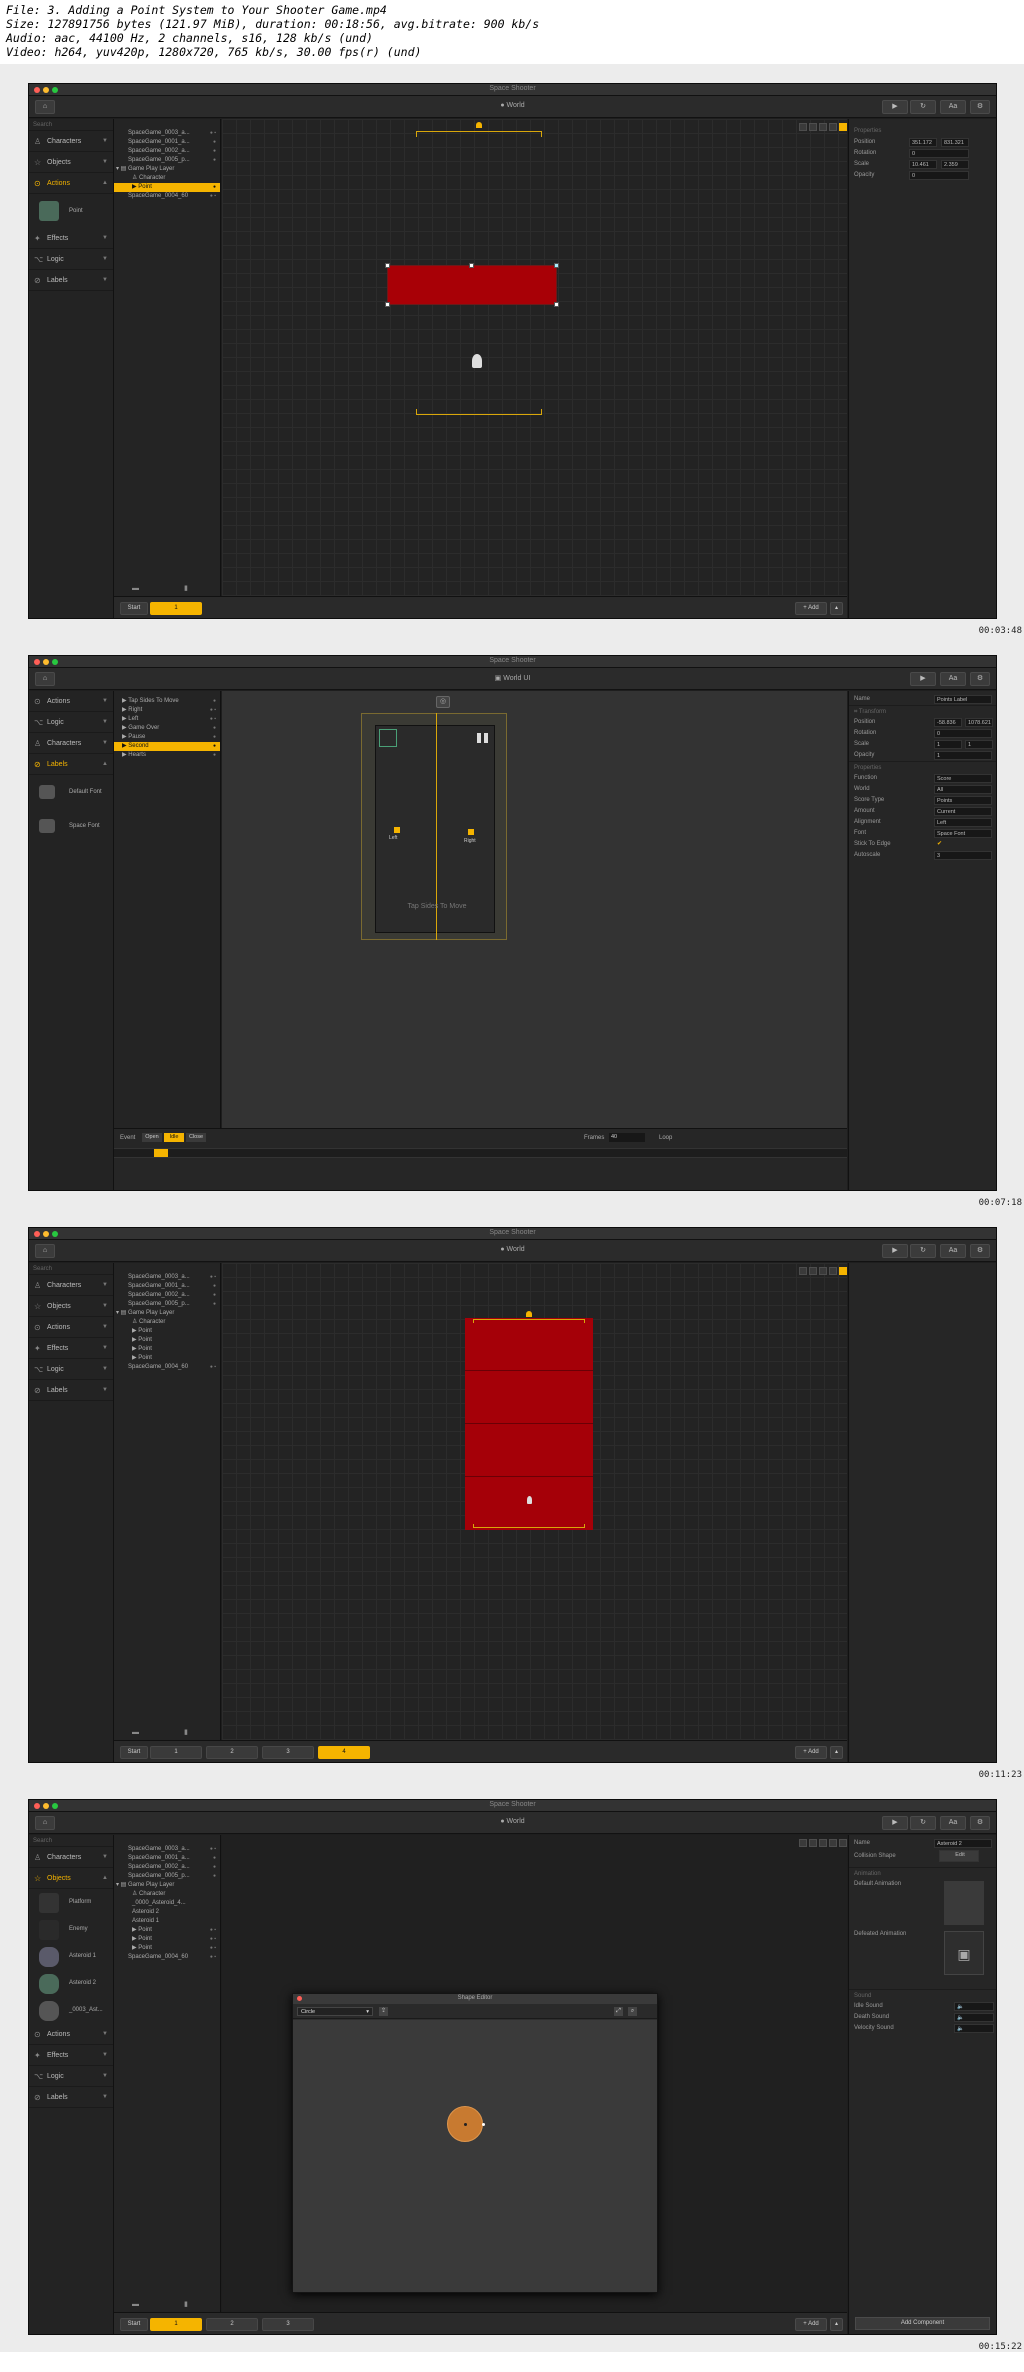  Describe the element at coordinates (959, 1856) in the screenshot. I see `edit-shape-button: Edit` at that location.